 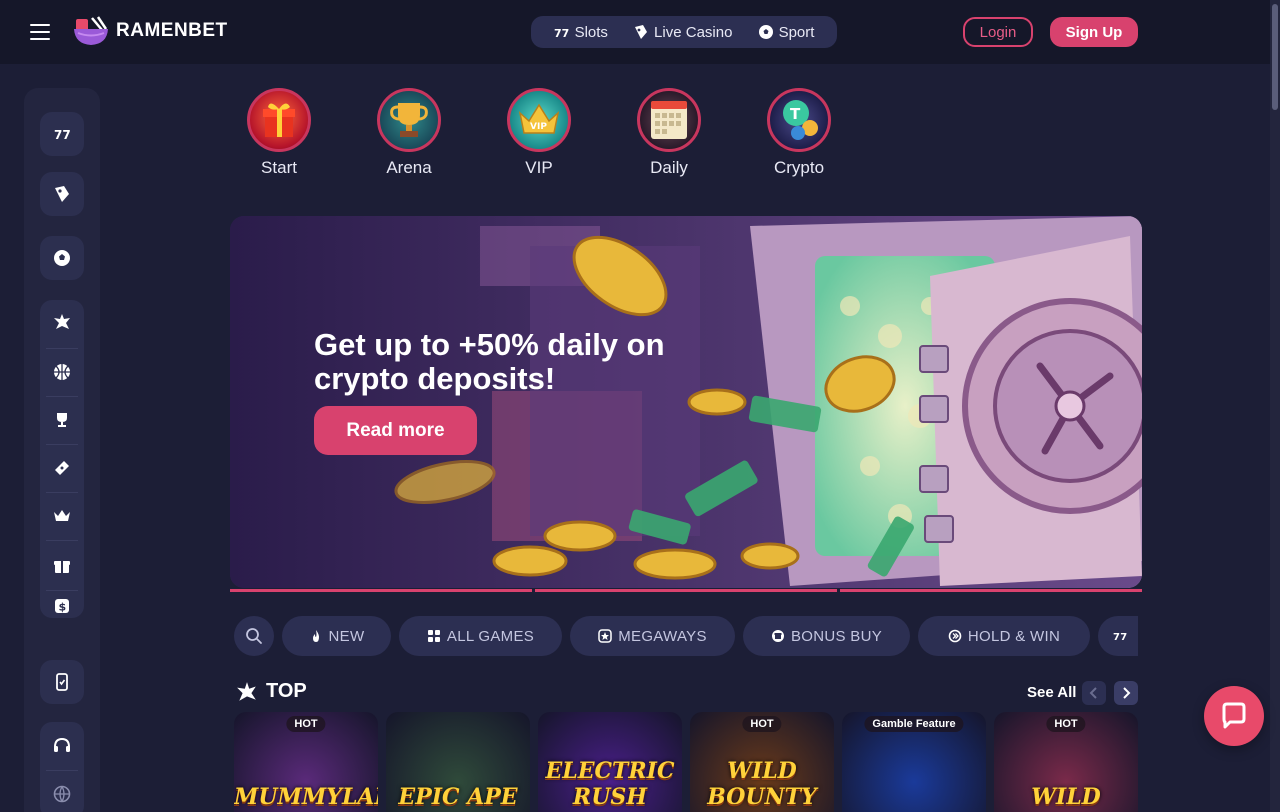 I want to click on sidebar-language, so click(x=62, y=792).